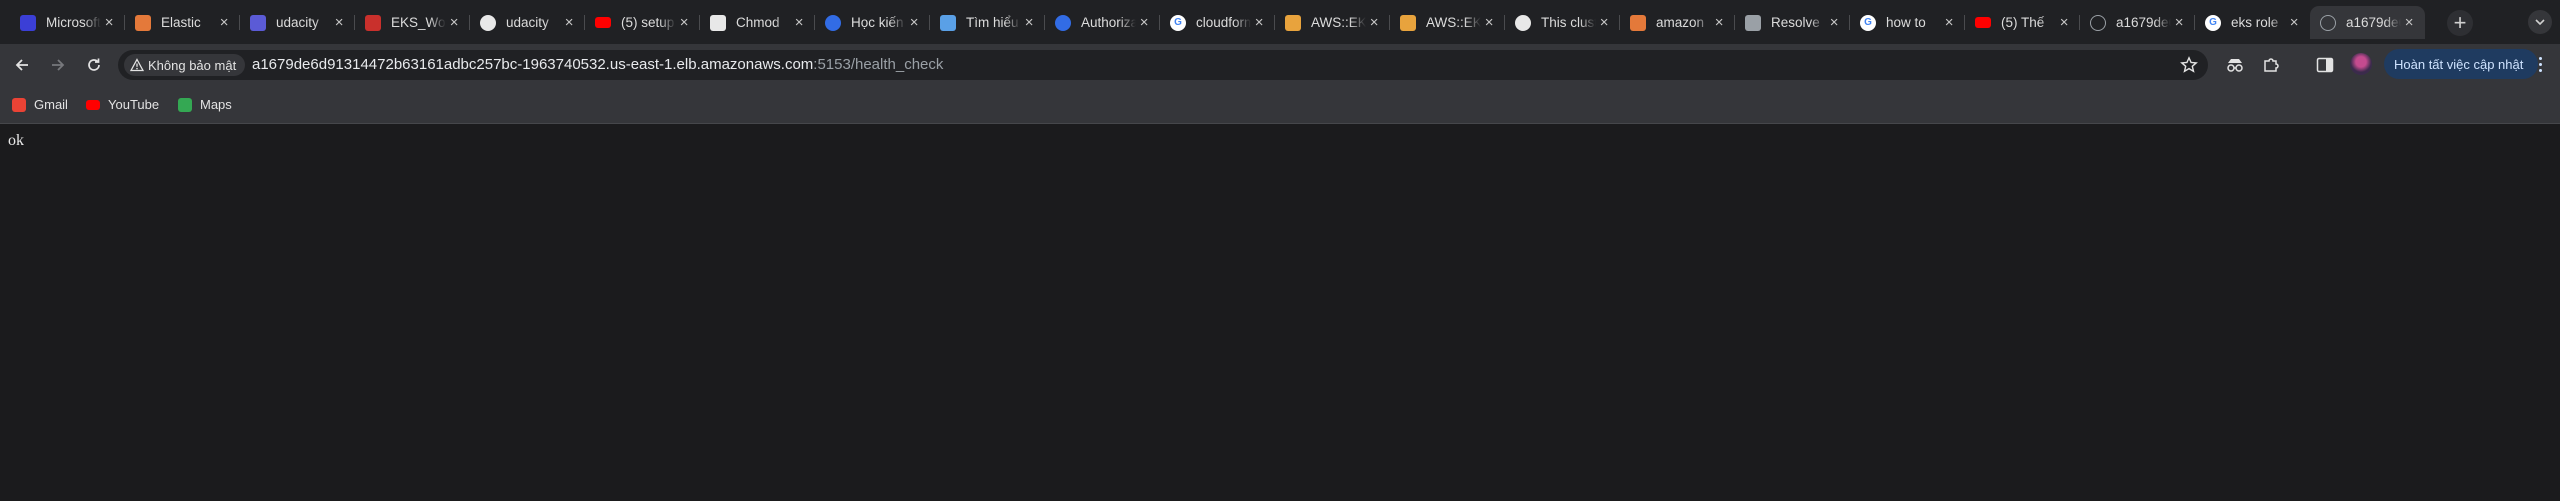  Describe the element at coordinates (122, 104) in the screenshot. I see `bookmark-youtube: YouTube` at that location.